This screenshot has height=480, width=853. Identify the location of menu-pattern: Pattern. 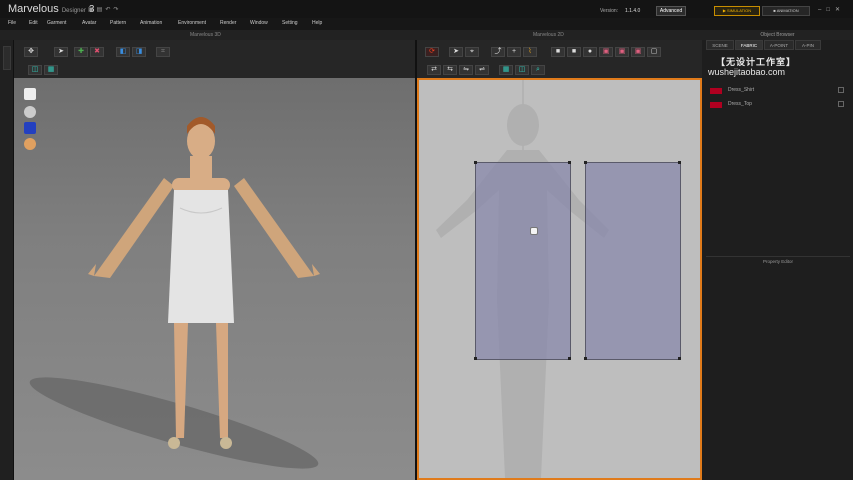
(118, 23).